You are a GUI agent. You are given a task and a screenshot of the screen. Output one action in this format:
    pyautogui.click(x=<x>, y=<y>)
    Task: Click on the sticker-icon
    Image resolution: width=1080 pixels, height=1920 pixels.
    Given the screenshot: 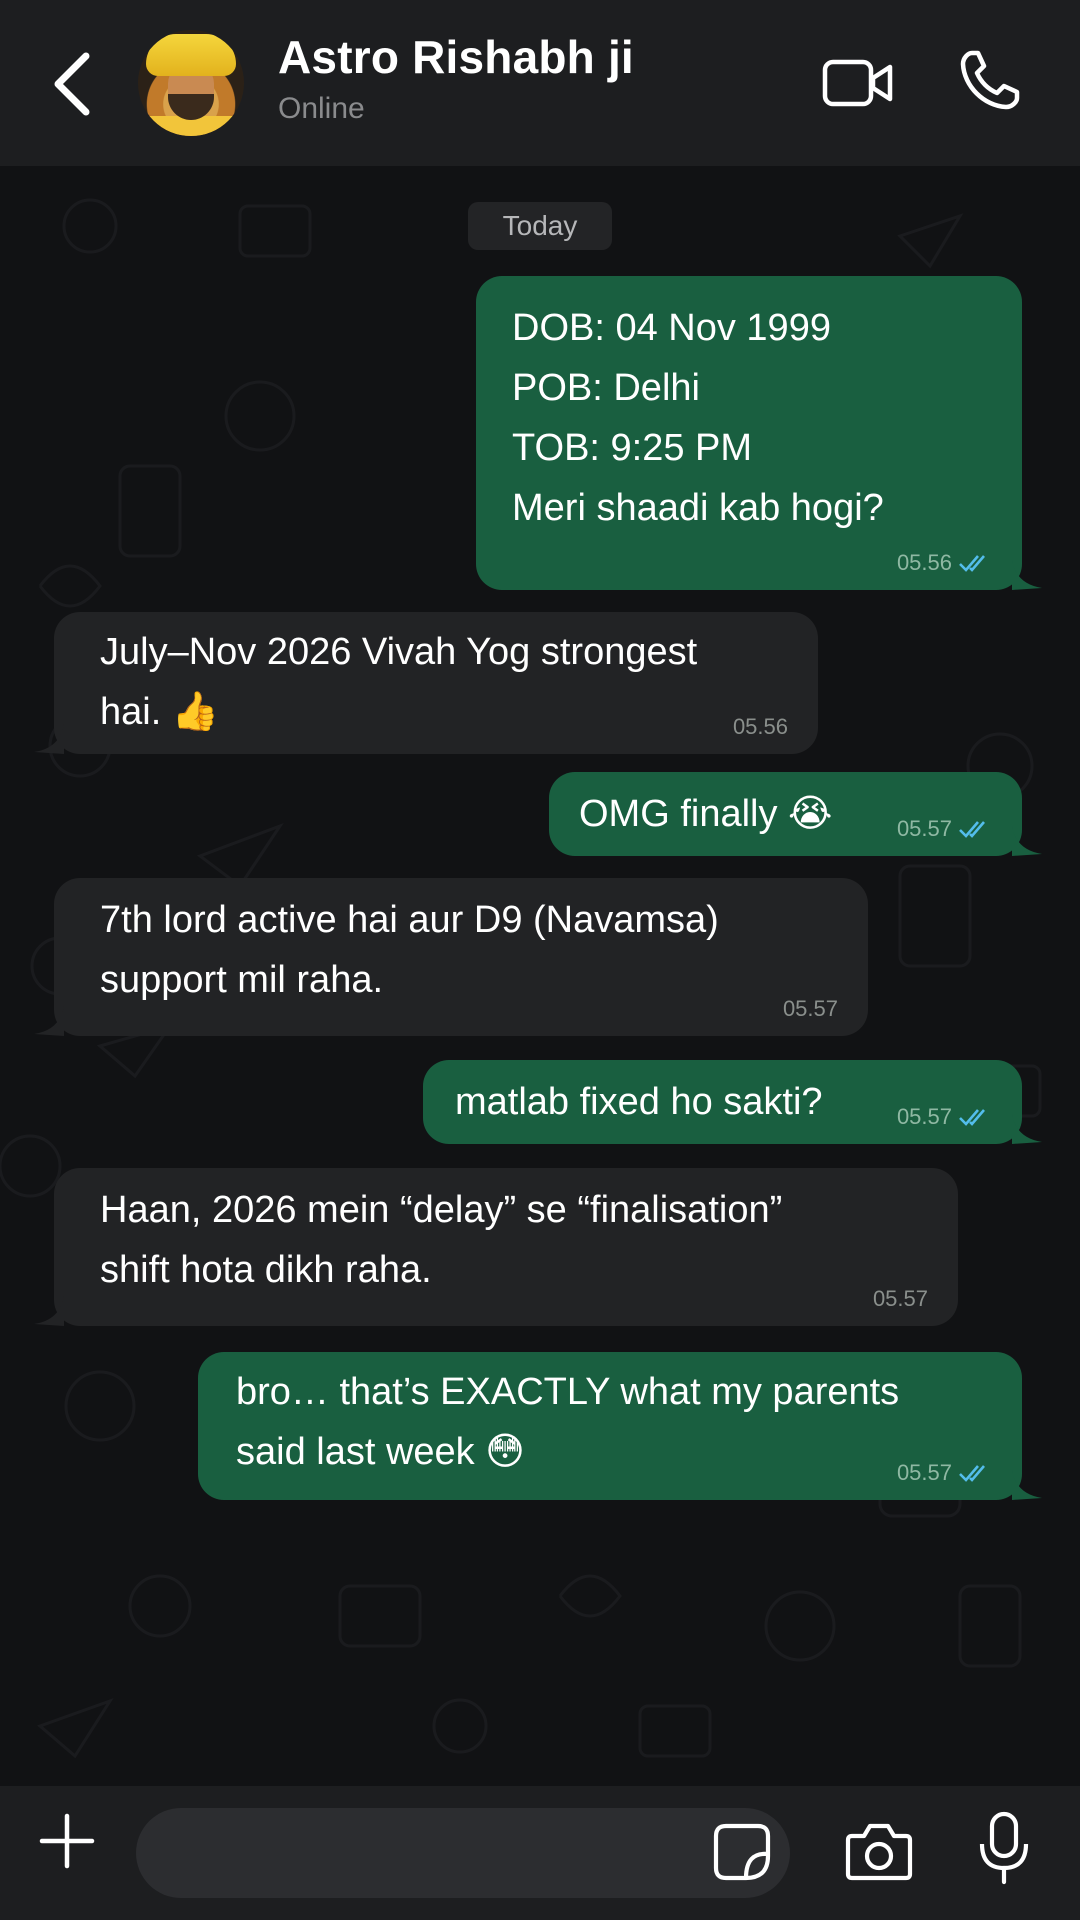 What is the action you would take?
    pyautogui.click(x=742, y=1852)
    